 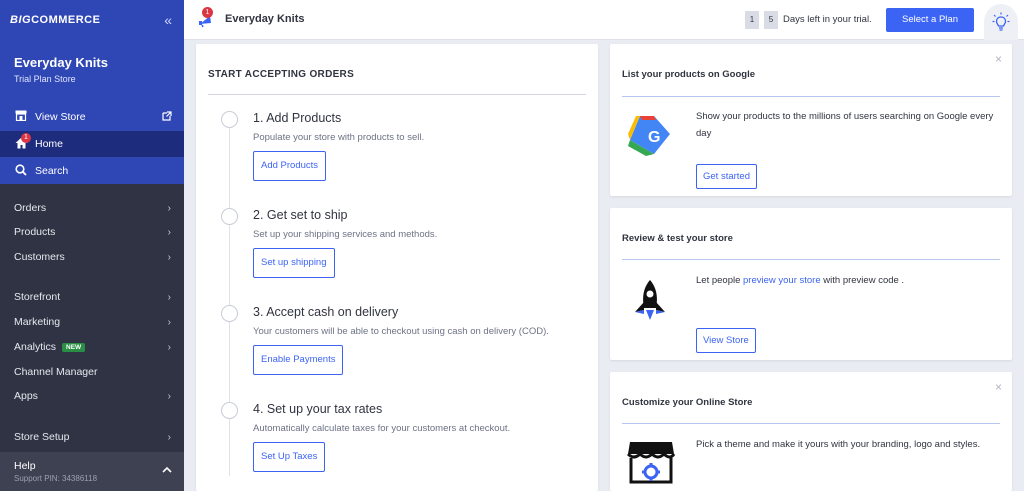 I want to click on support-pin: Support PIN: 34386118, so click(x=56, y=478).